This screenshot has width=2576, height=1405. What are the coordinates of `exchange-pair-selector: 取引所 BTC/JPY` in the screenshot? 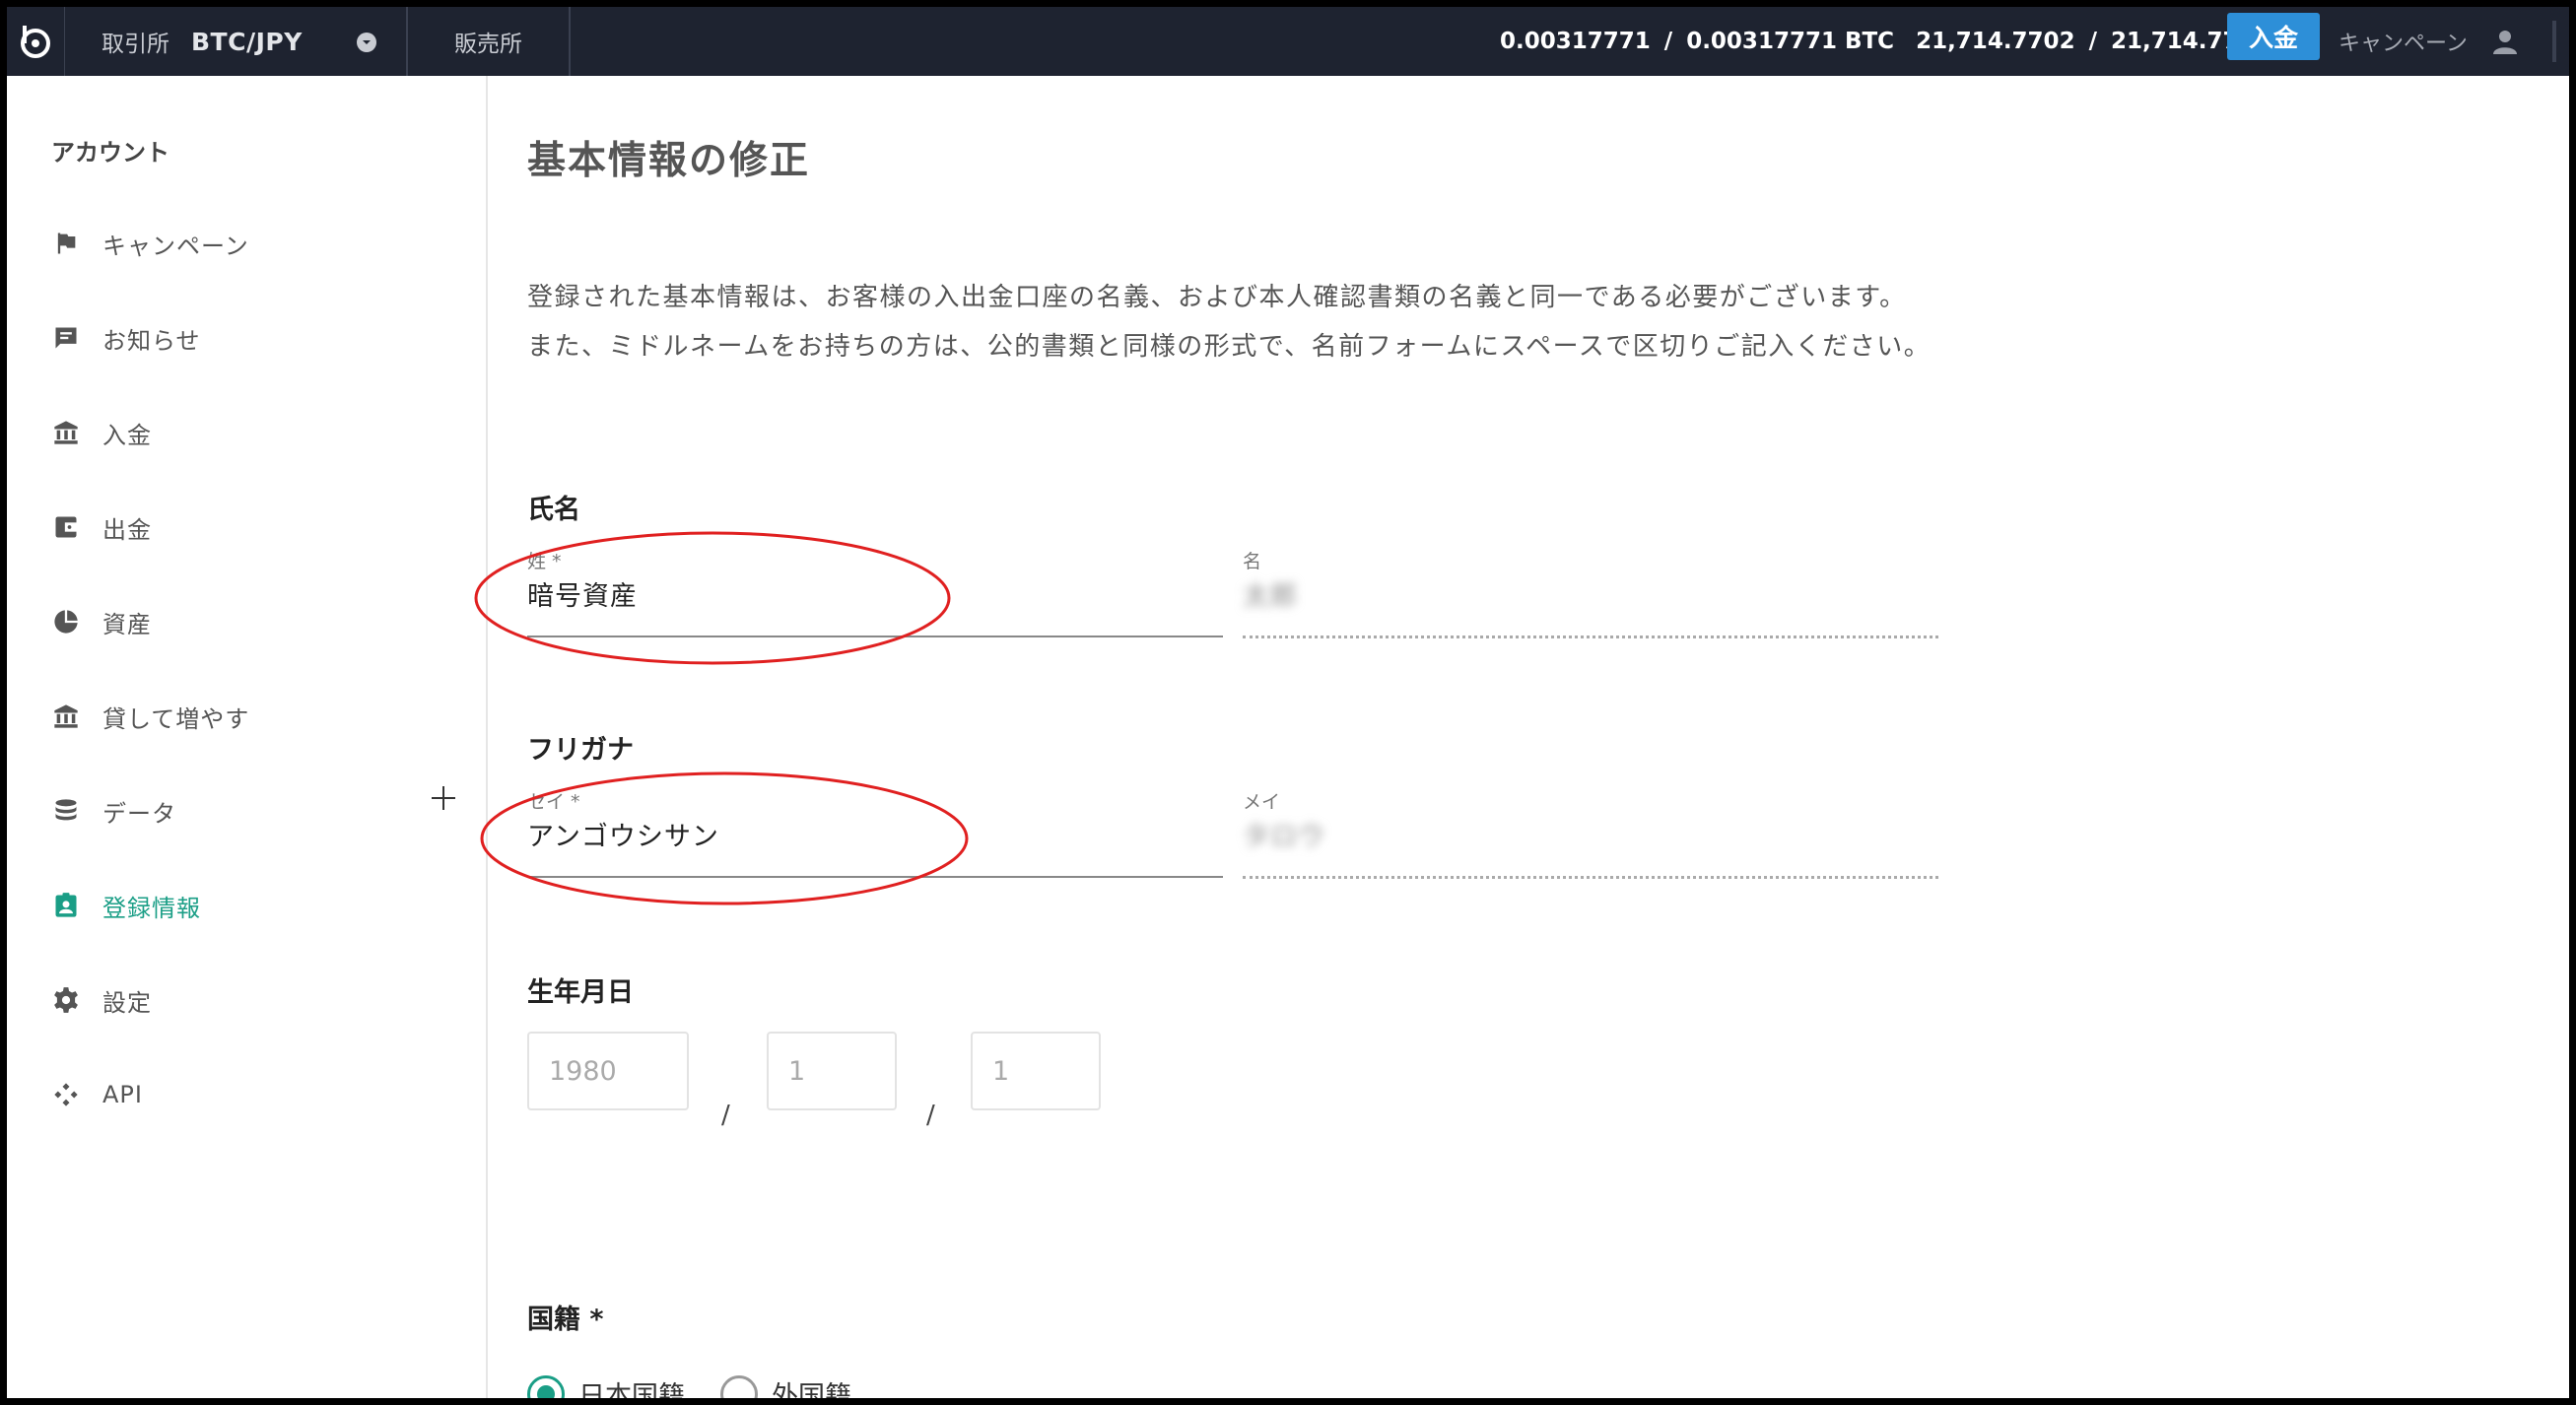 It's located at (237, 42).